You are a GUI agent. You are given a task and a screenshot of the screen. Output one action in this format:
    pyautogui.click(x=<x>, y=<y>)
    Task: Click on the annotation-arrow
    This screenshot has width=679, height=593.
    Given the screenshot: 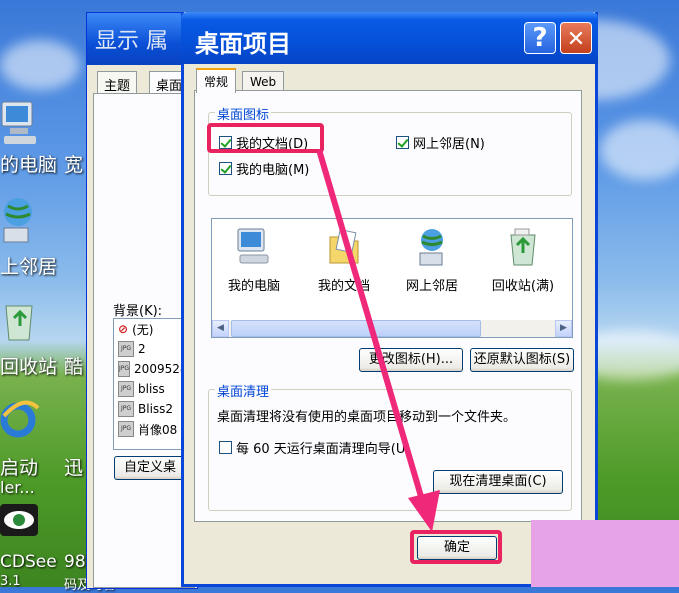 What is the action you would take?
    pyautogui.click(x=378, y=341)
    